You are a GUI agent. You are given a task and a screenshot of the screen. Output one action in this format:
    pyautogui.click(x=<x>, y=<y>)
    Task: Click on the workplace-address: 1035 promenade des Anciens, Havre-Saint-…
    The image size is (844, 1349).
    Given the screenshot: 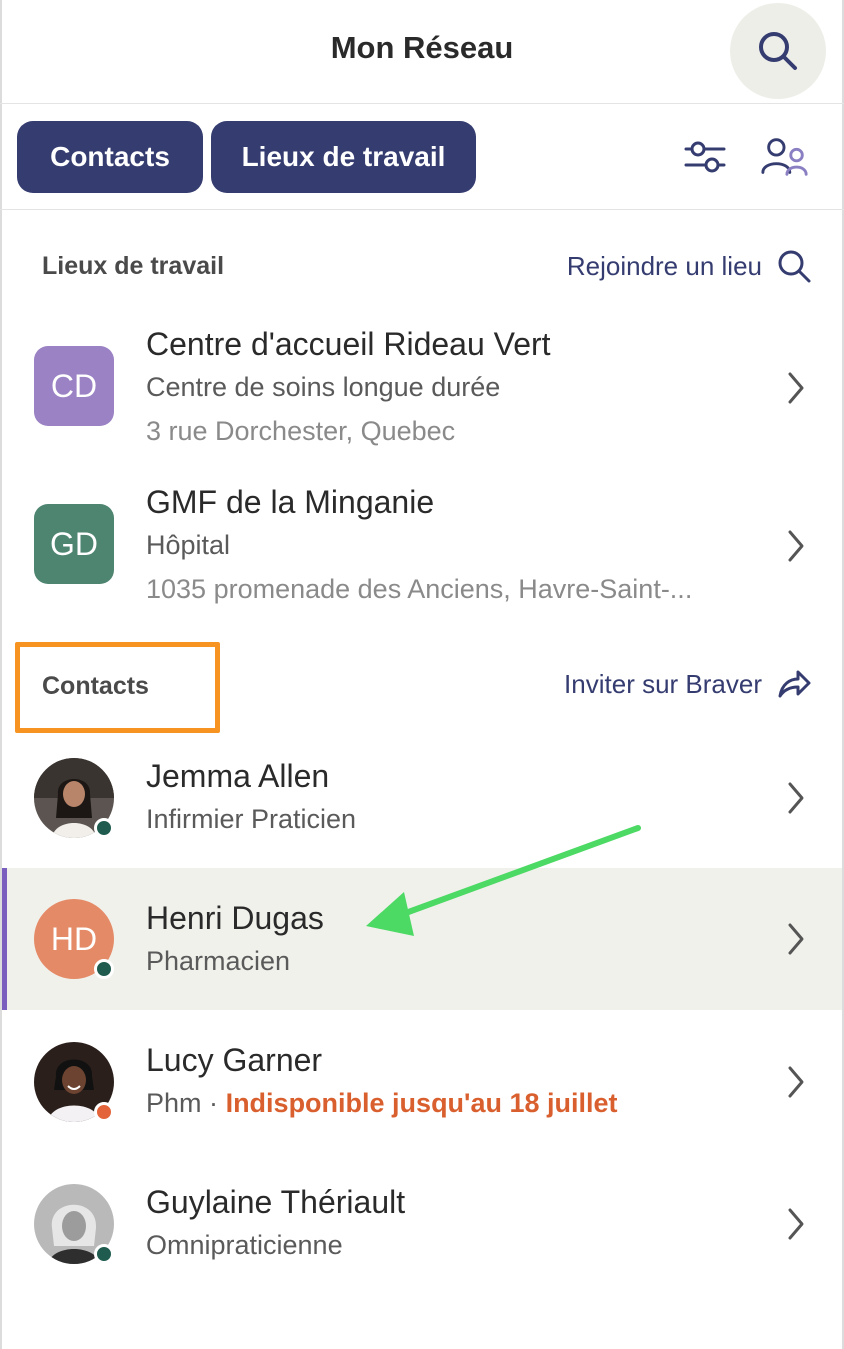 What is the action you would take?
    pyautogui.click(x=419, y=589)
    